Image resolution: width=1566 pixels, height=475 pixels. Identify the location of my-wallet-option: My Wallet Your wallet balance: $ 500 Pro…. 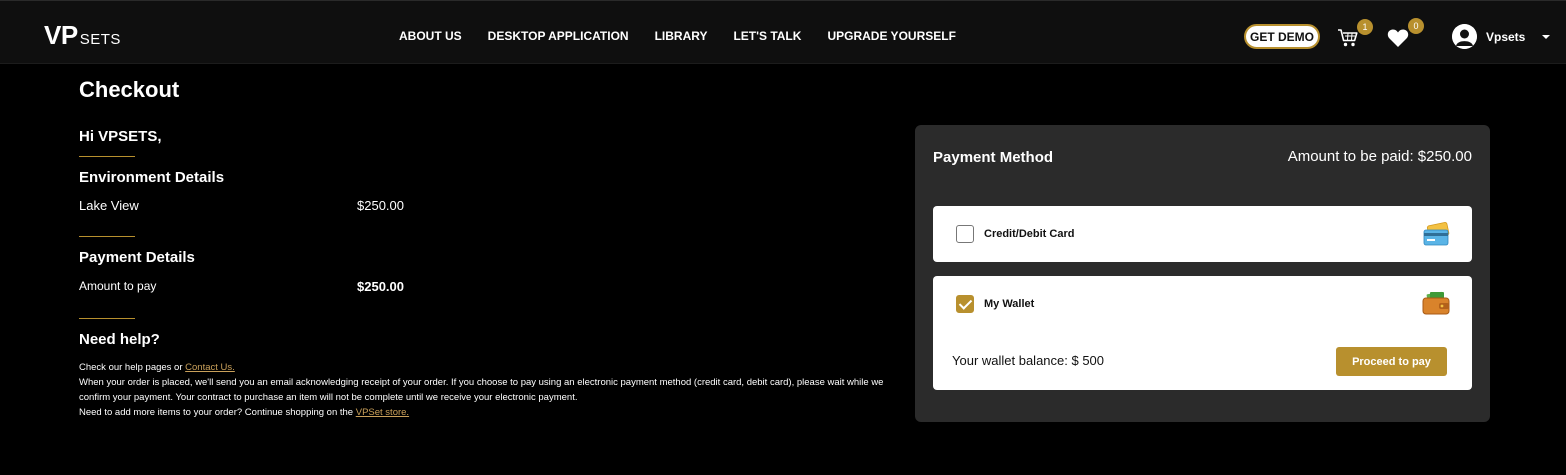
(1202, 333).